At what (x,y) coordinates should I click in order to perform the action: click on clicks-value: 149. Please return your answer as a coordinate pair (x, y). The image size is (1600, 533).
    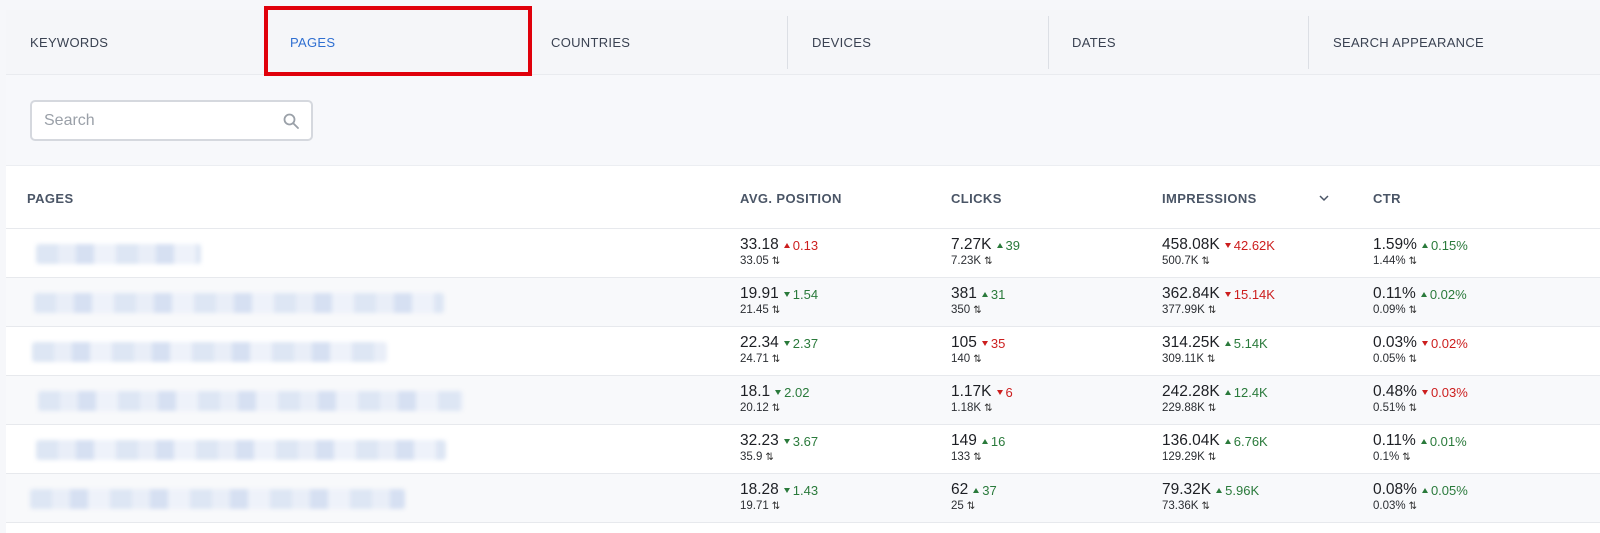
    Looking at the image, I should click on (964, 440).